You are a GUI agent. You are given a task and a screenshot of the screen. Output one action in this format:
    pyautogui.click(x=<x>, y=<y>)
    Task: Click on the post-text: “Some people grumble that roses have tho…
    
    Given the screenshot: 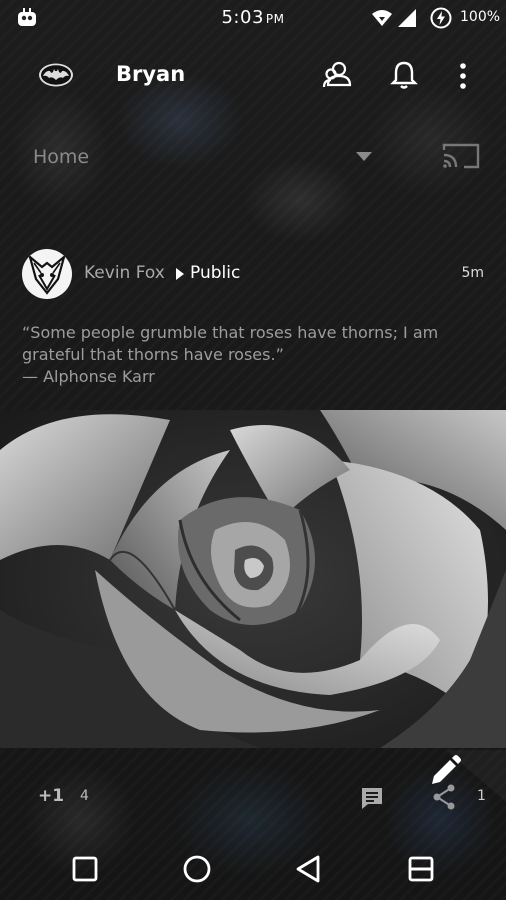 What is the action you would take?
    pyautogui.click(x=257, y=355)
    